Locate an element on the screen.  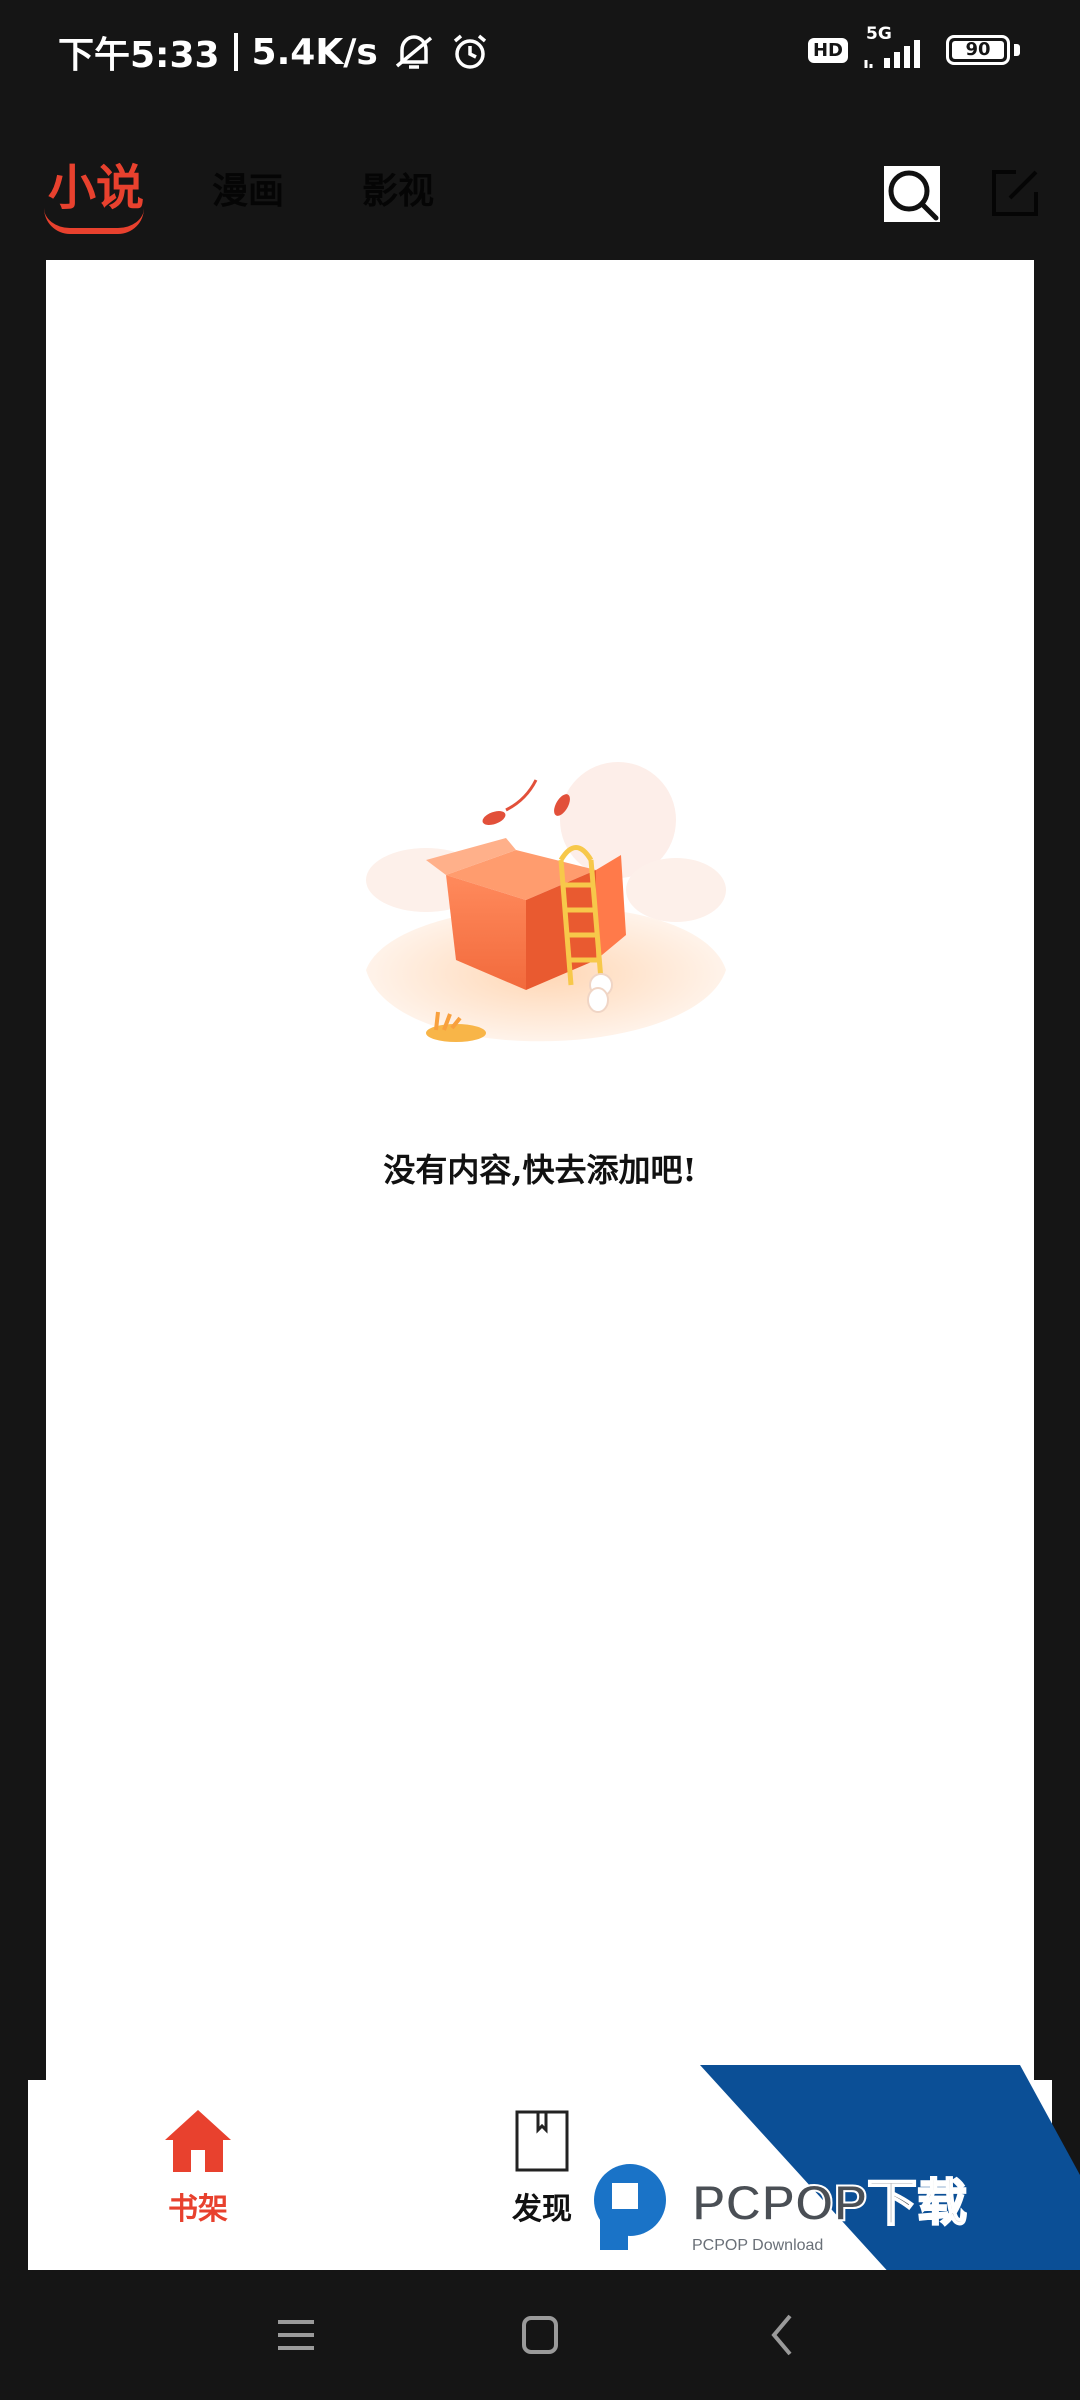
watermark-brand: PCPOP下载 is located at coordinates (829, 2203).